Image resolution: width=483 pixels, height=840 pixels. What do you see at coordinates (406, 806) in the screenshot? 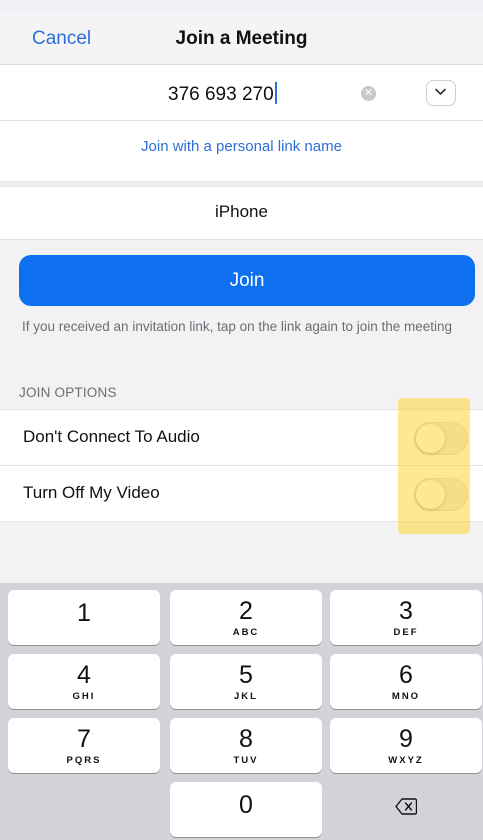
I see `backspace-icon` at bounding box center [406, 806].